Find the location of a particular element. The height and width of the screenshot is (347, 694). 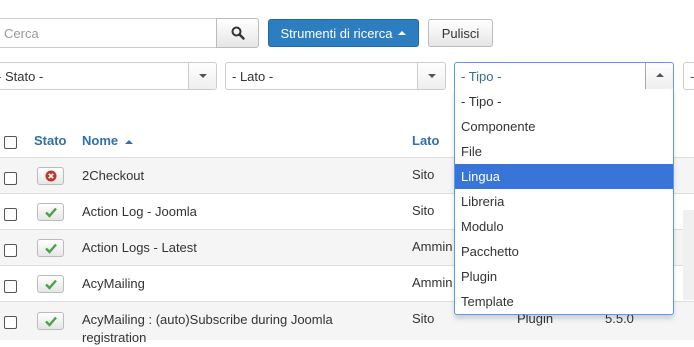

type-filter-value: - Tipo - is located at coordinates (481, 76).